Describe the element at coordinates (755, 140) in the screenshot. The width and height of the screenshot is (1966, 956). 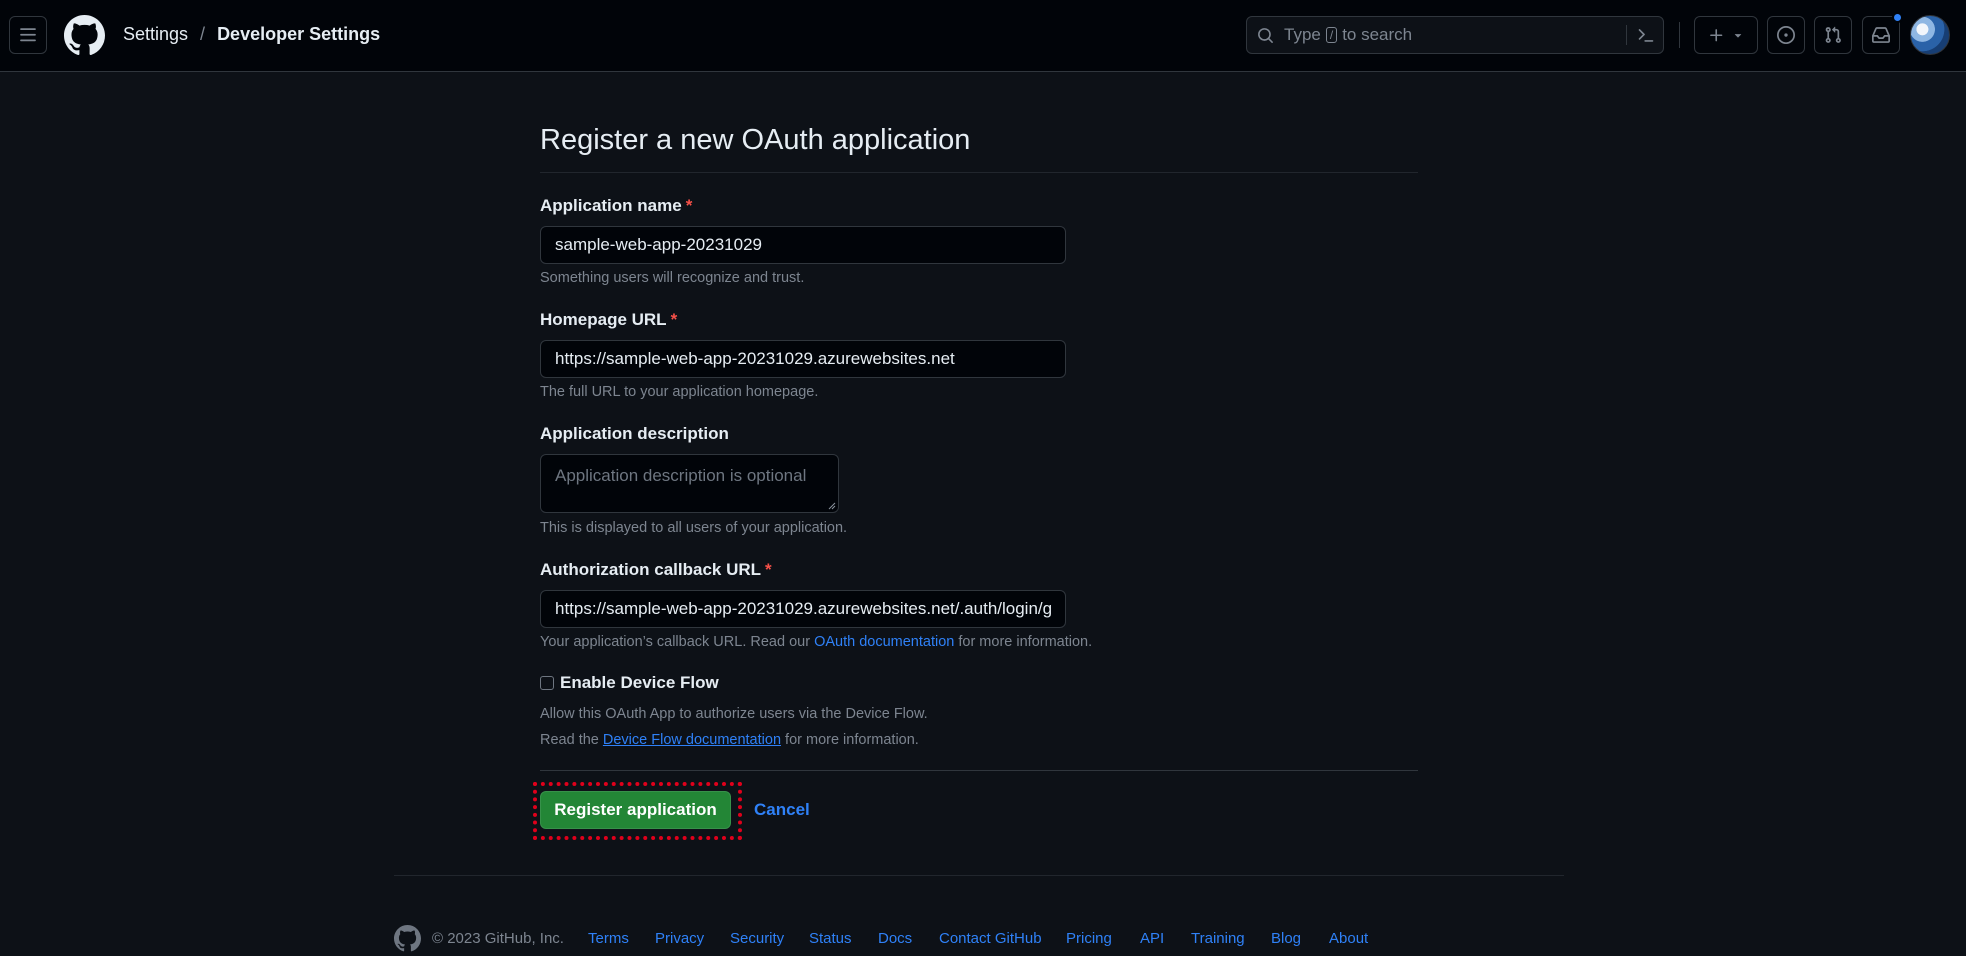
I see `page-title: Register a new OAuth application` at that location.